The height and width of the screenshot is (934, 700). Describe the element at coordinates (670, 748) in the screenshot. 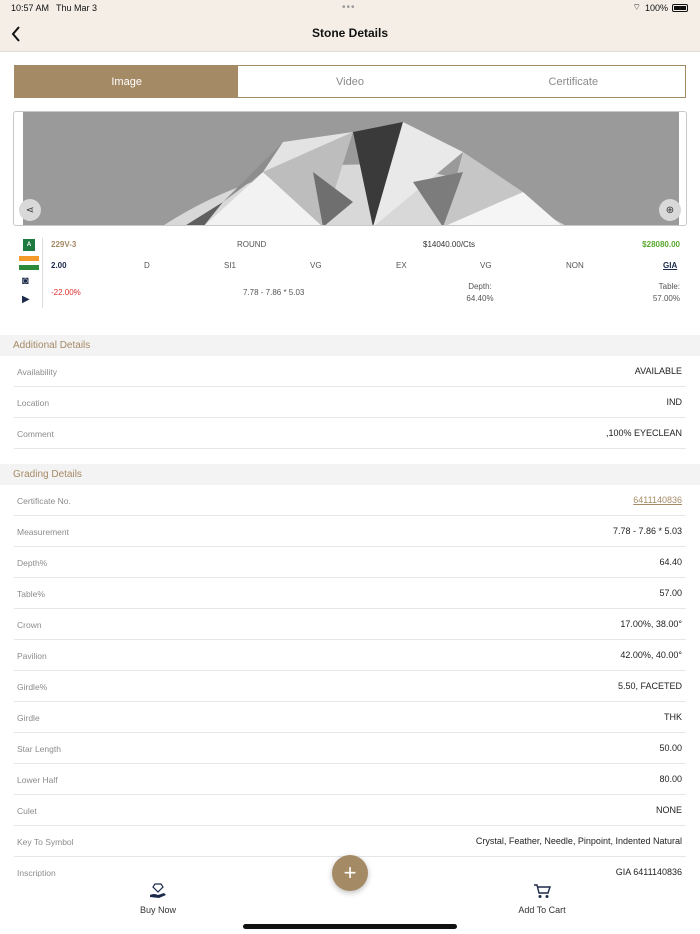

I see `row-value: 50.00` at that location.